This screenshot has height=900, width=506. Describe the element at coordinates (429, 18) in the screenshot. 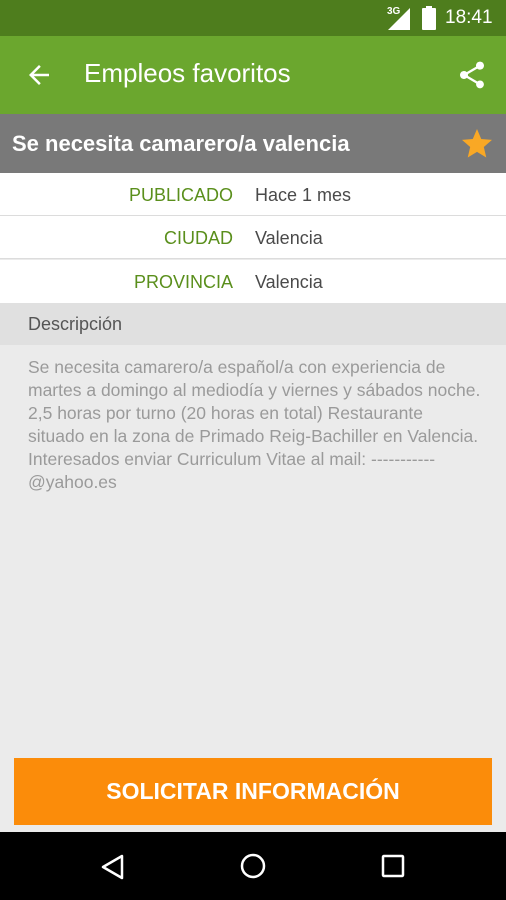

I see `battery-icon` at that location.